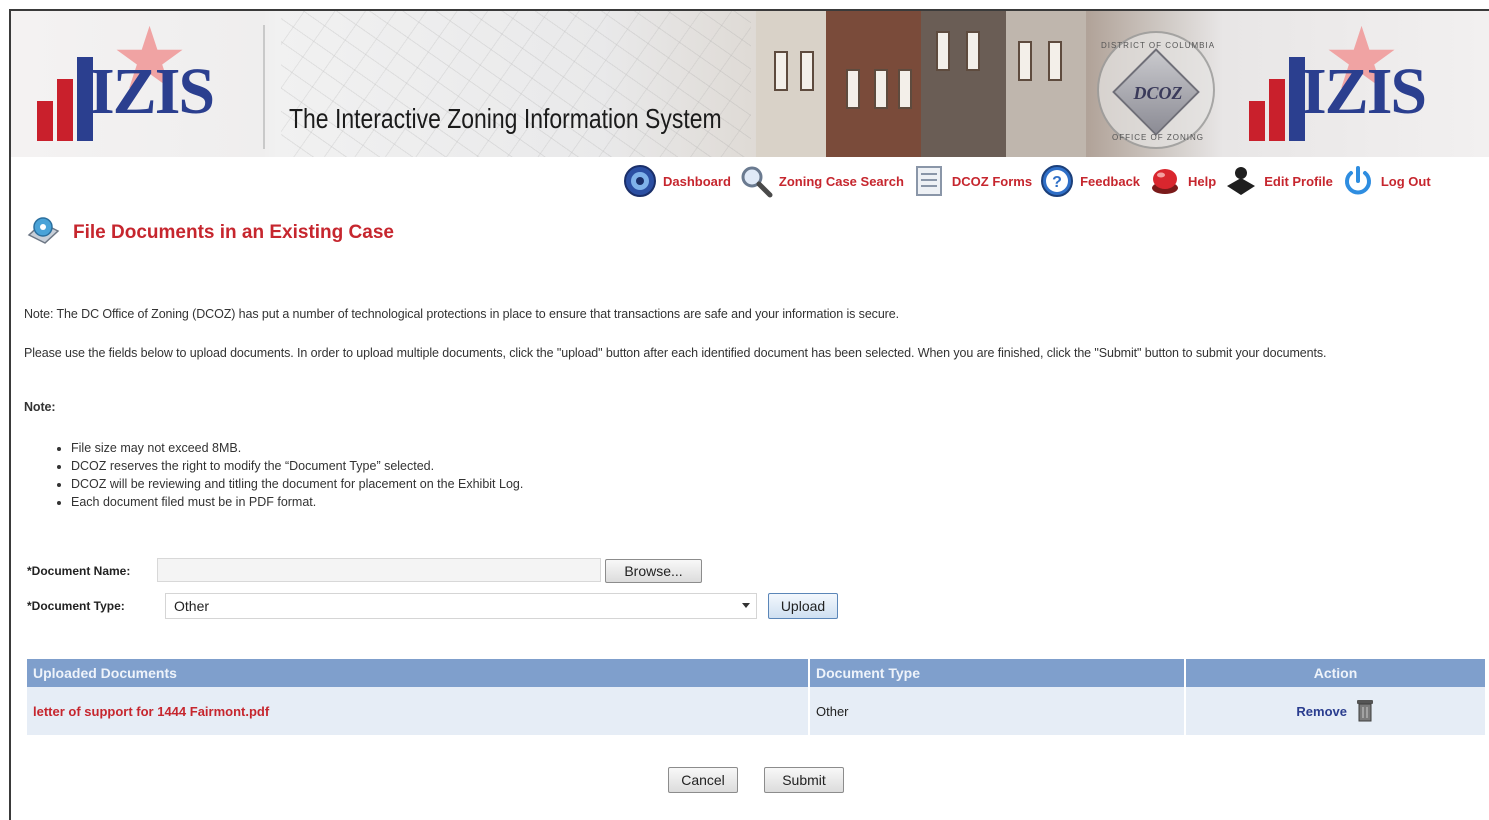 The height and width of the screenshot is (820, 1489). I want to click on nav-dashboard: Dashboard, so click(677, 181).